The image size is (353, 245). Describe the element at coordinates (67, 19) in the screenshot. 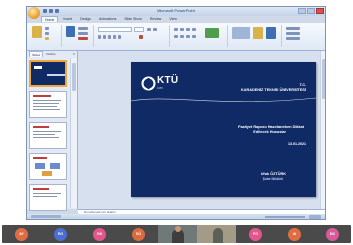

I see `tab-insert: Insert` at that location.